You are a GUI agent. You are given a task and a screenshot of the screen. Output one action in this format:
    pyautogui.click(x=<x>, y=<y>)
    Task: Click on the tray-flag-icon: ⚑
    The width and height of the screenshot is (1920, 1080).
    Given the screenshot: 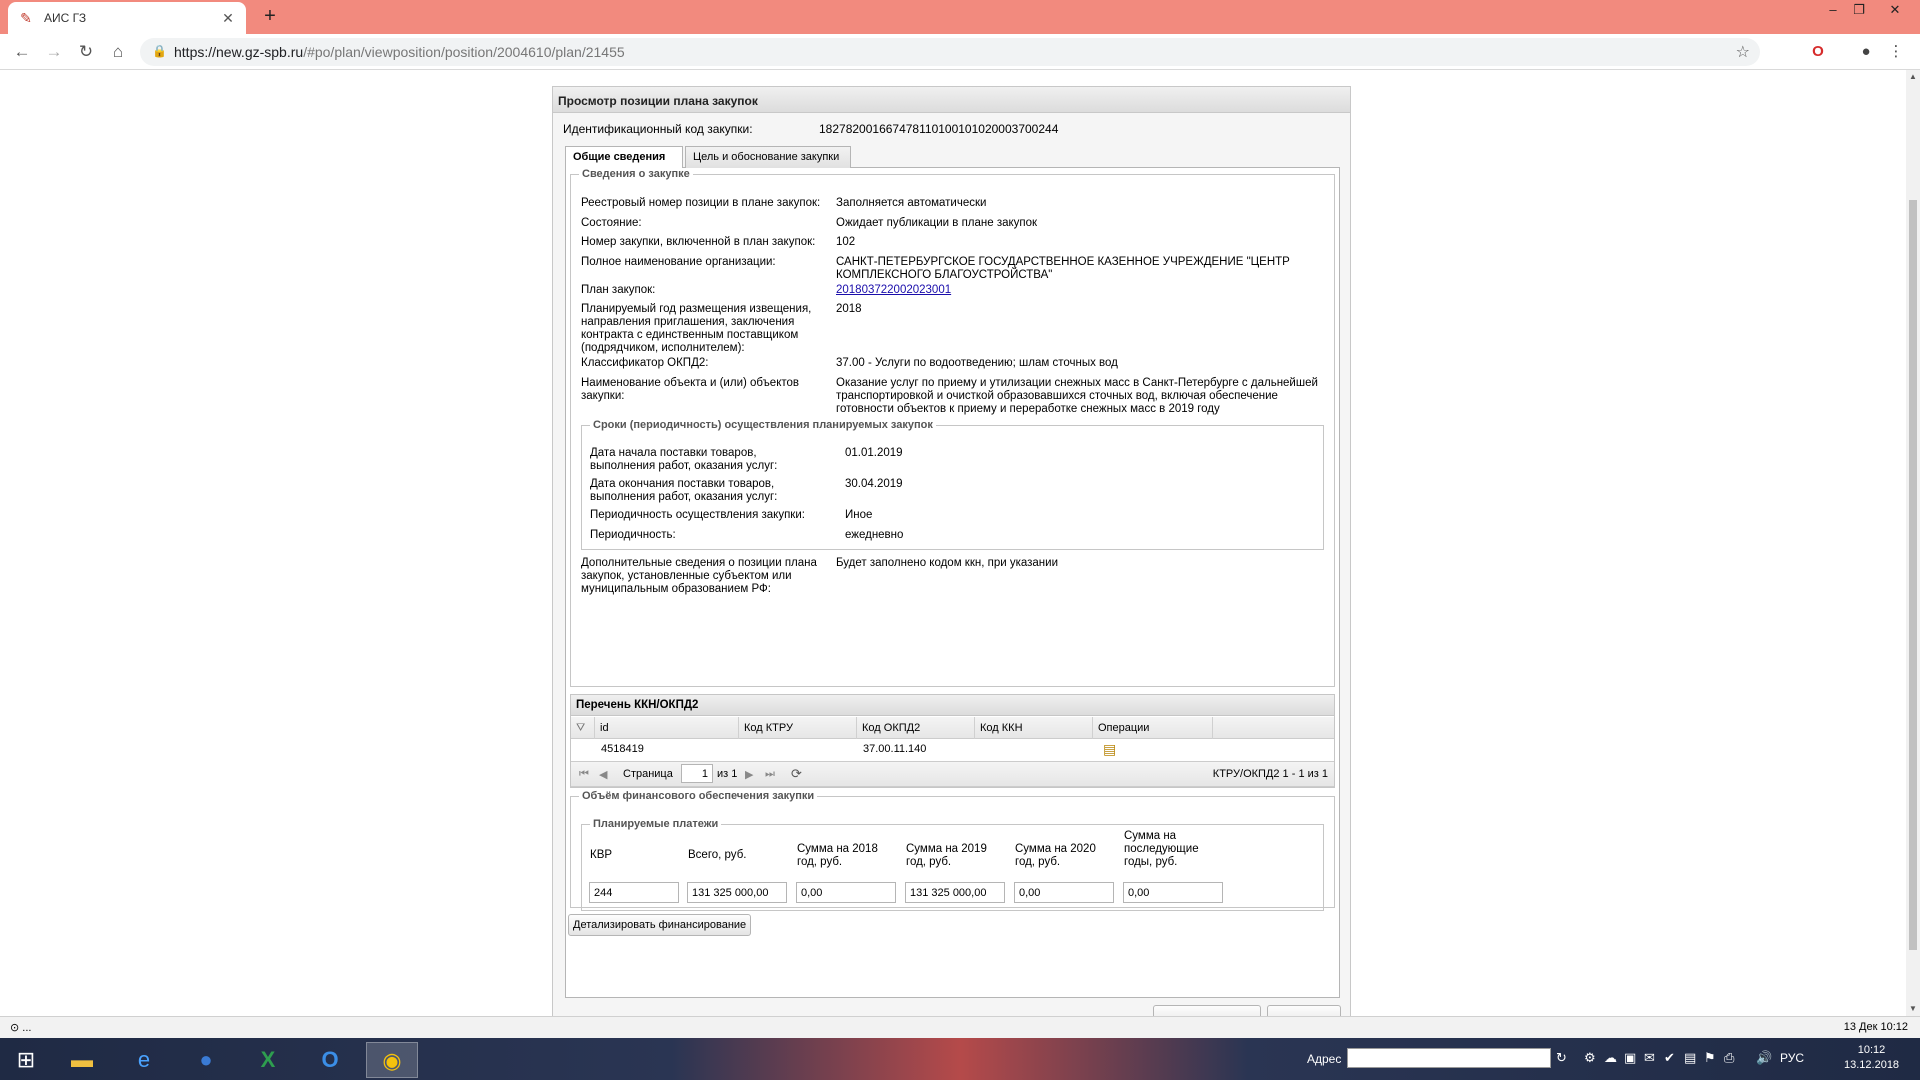 What is the action you would take?
    pyautogui.click(x=1710, y=1058)
    